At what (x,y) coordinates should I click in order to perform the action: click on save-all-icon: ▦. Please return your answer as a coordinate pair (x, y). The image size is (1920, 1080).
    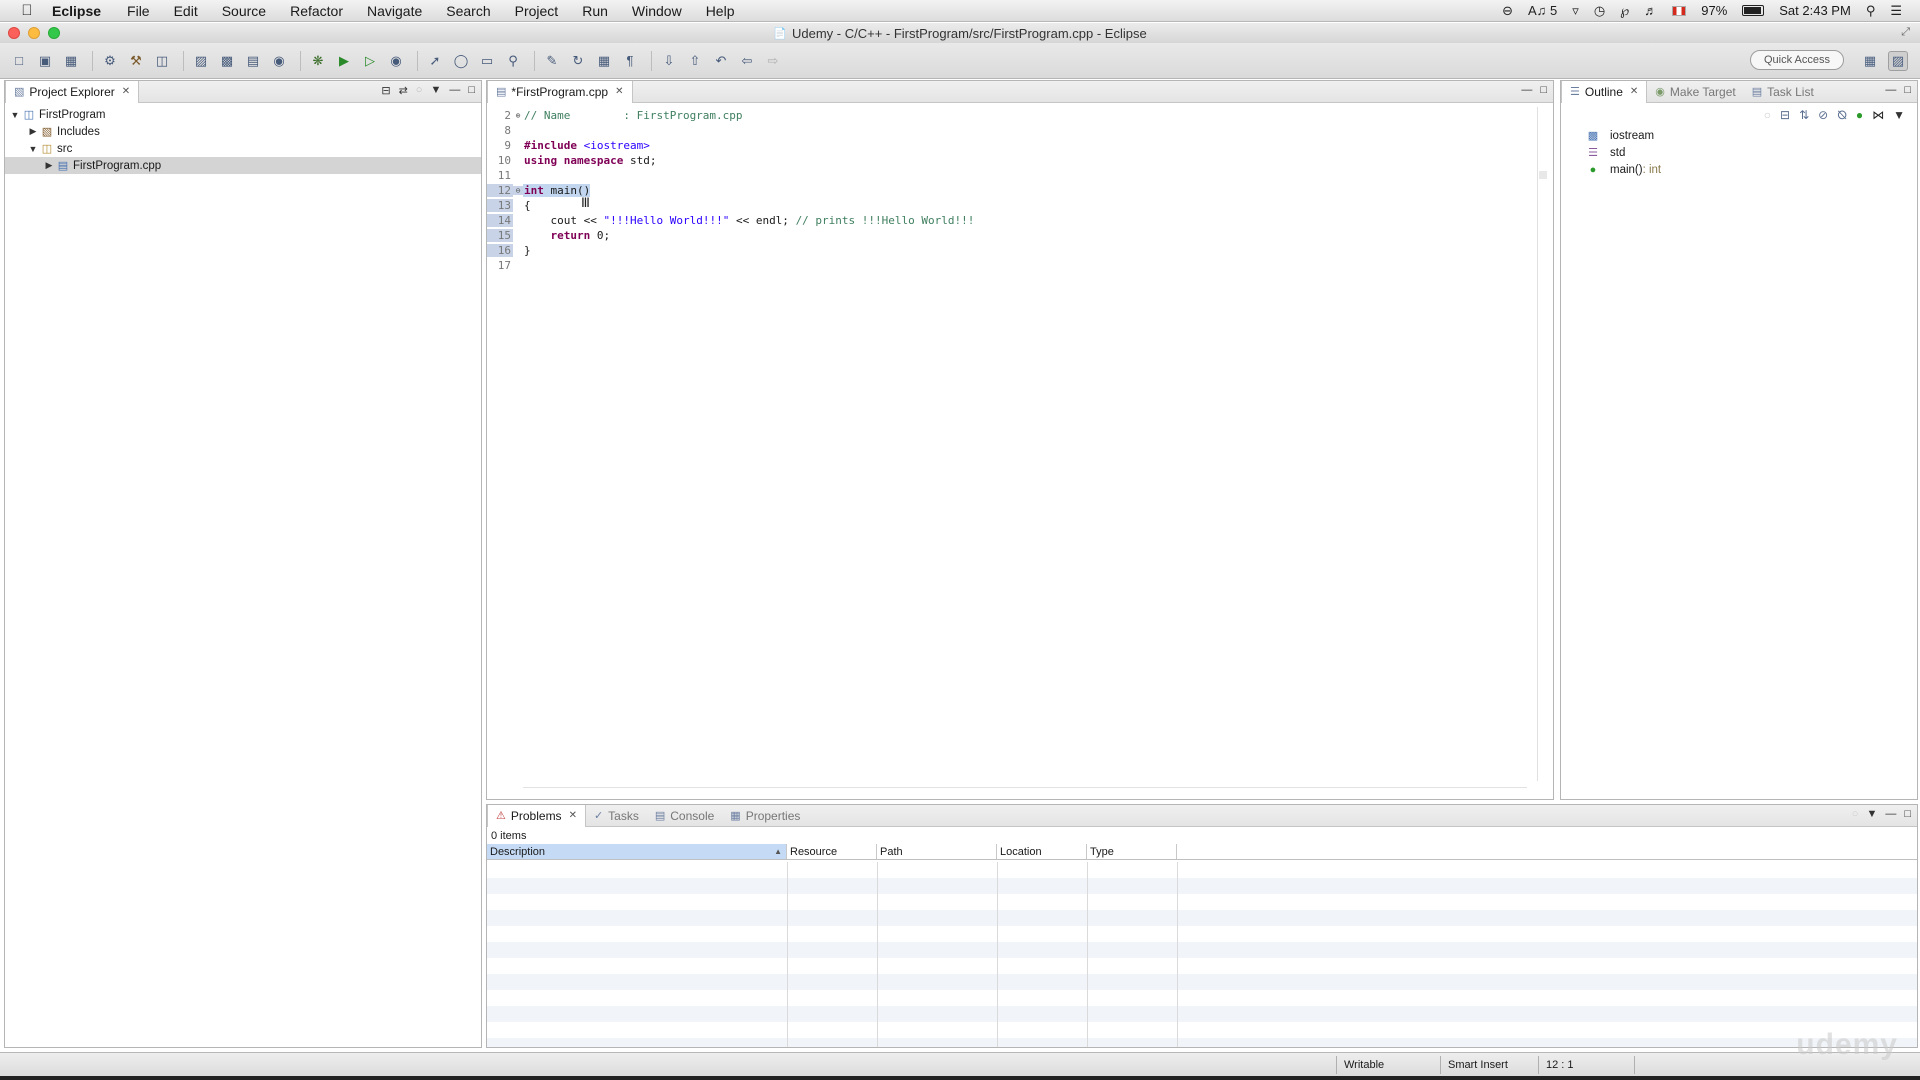
    Looking at the image, I should click on (71, 61).